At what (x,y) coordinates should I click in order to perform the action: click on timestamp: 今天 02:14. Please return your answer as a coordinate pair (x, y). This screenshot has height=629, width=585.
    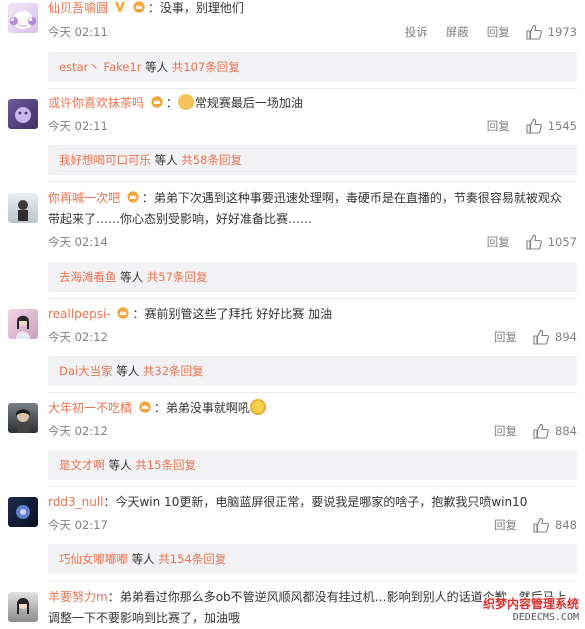
    Looking at the image, I should click on (78, 242).